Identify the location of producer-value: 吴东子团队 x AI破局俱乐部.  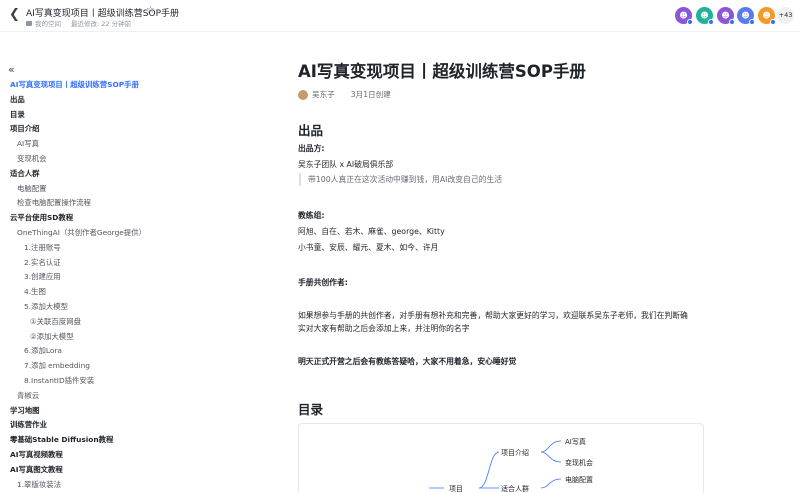
(346, 164).